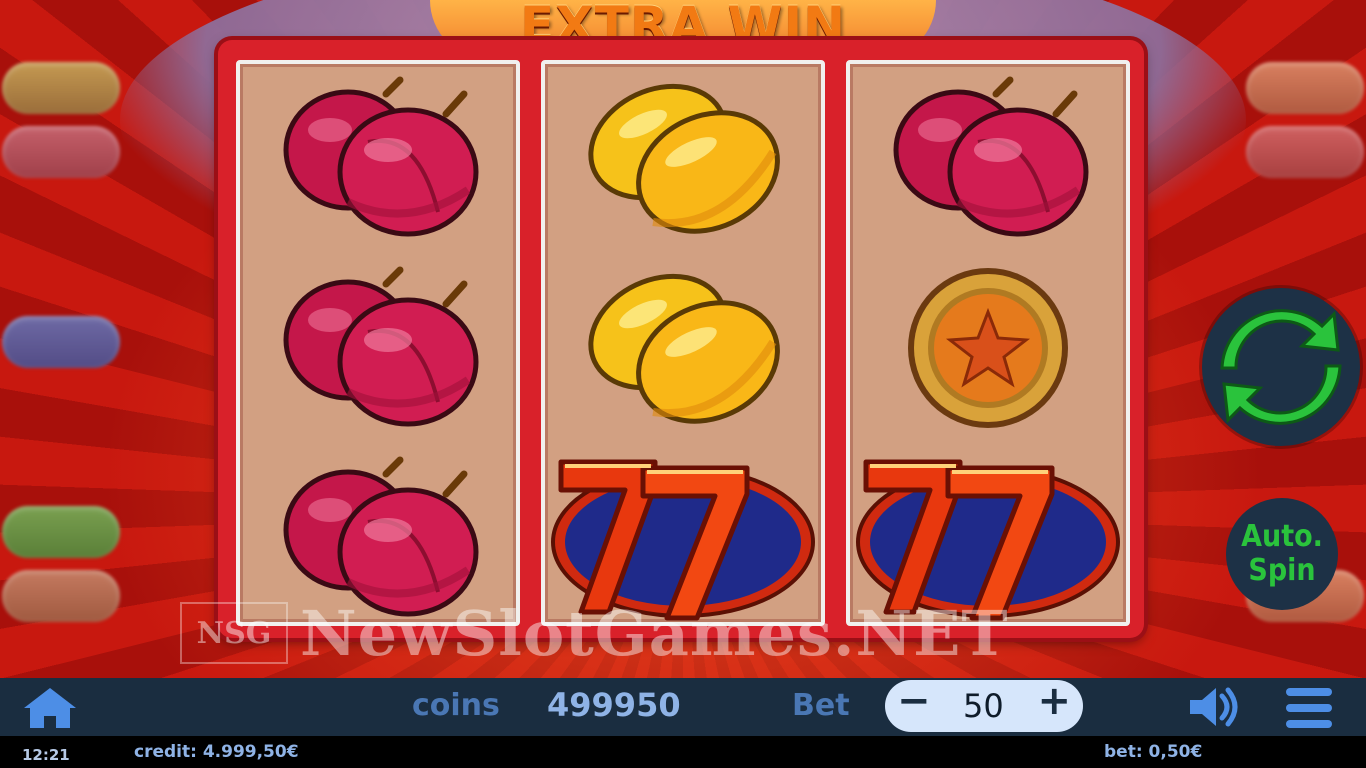 This screenshot has width=1366, height=768. Describe the element at coordinates (1282, 536) in the screenshot. I see `auto-spin-label-1: Auto.` at that location.